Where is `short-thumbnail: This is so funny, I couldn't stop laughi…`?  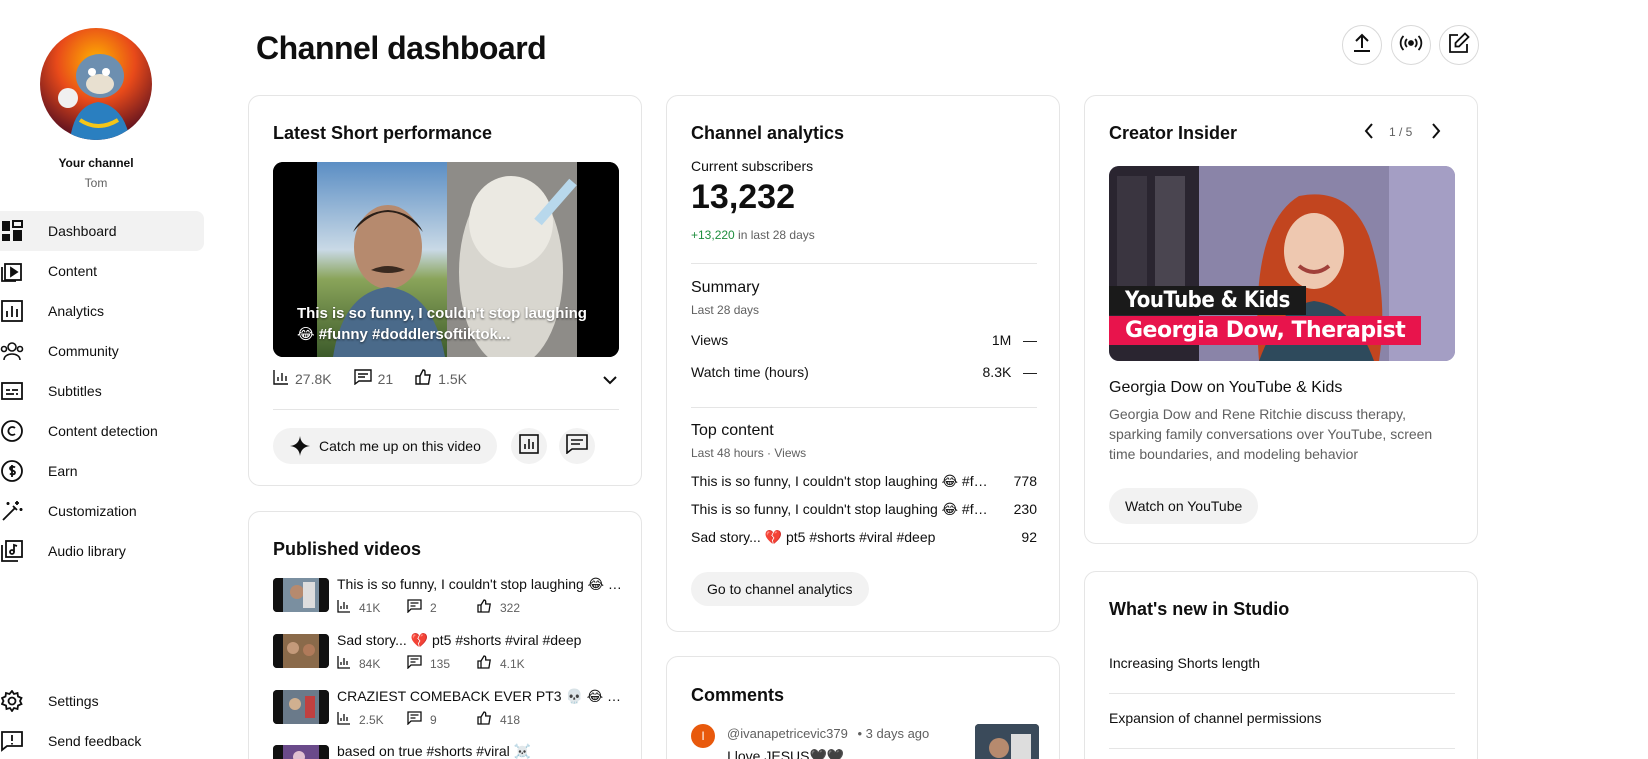 short-thumbnail: This is so funny, I couldn't stop laughi… is located at coordinates (446, 259).